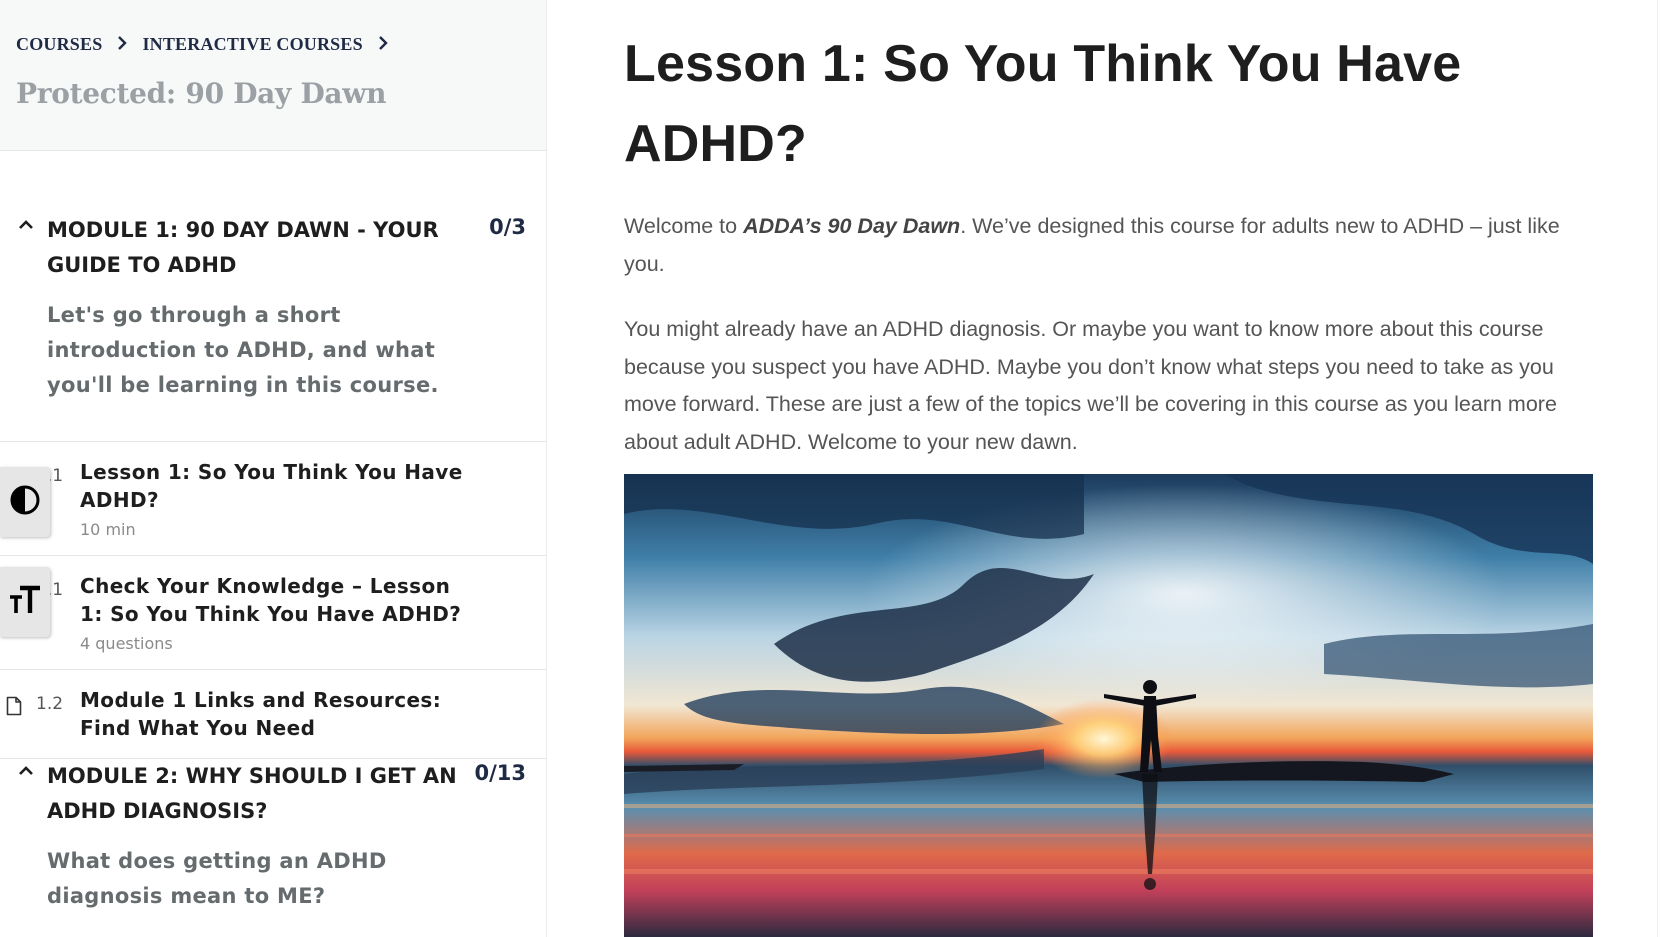 This screenshot has width=1661, height=937. I want to click on course-name-emphasis: ADDA’s 90 Day Dawn, so click(852, 226).